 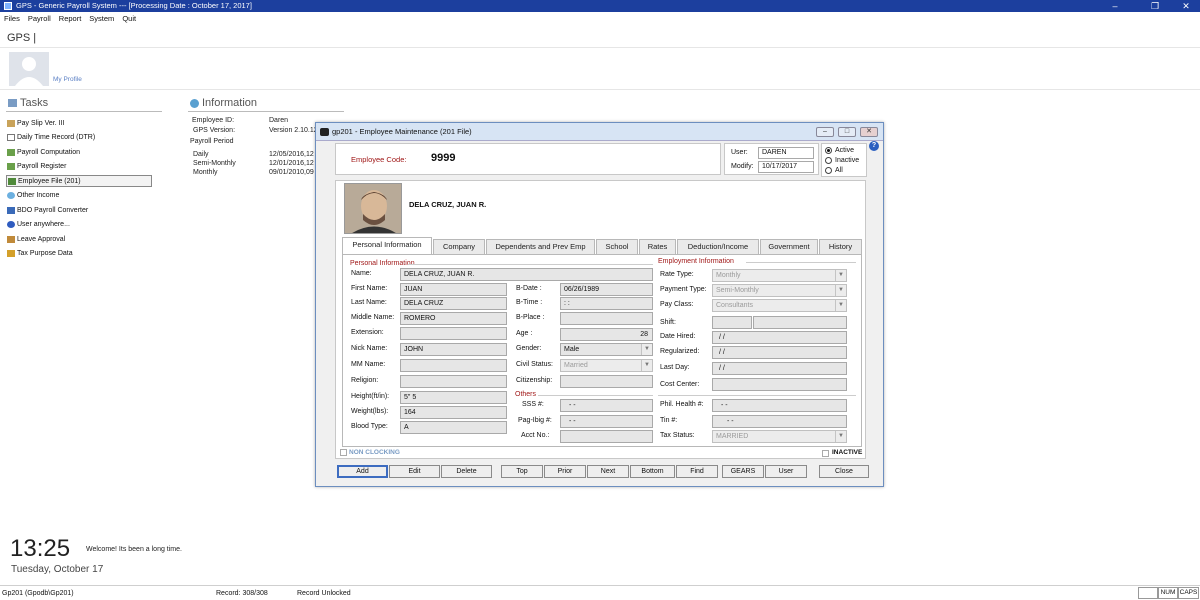 What do you see at coordinates (382, 263) in the screenshot?
I see `personal-info-section: Personal Information` at bounding box center [382, 263].